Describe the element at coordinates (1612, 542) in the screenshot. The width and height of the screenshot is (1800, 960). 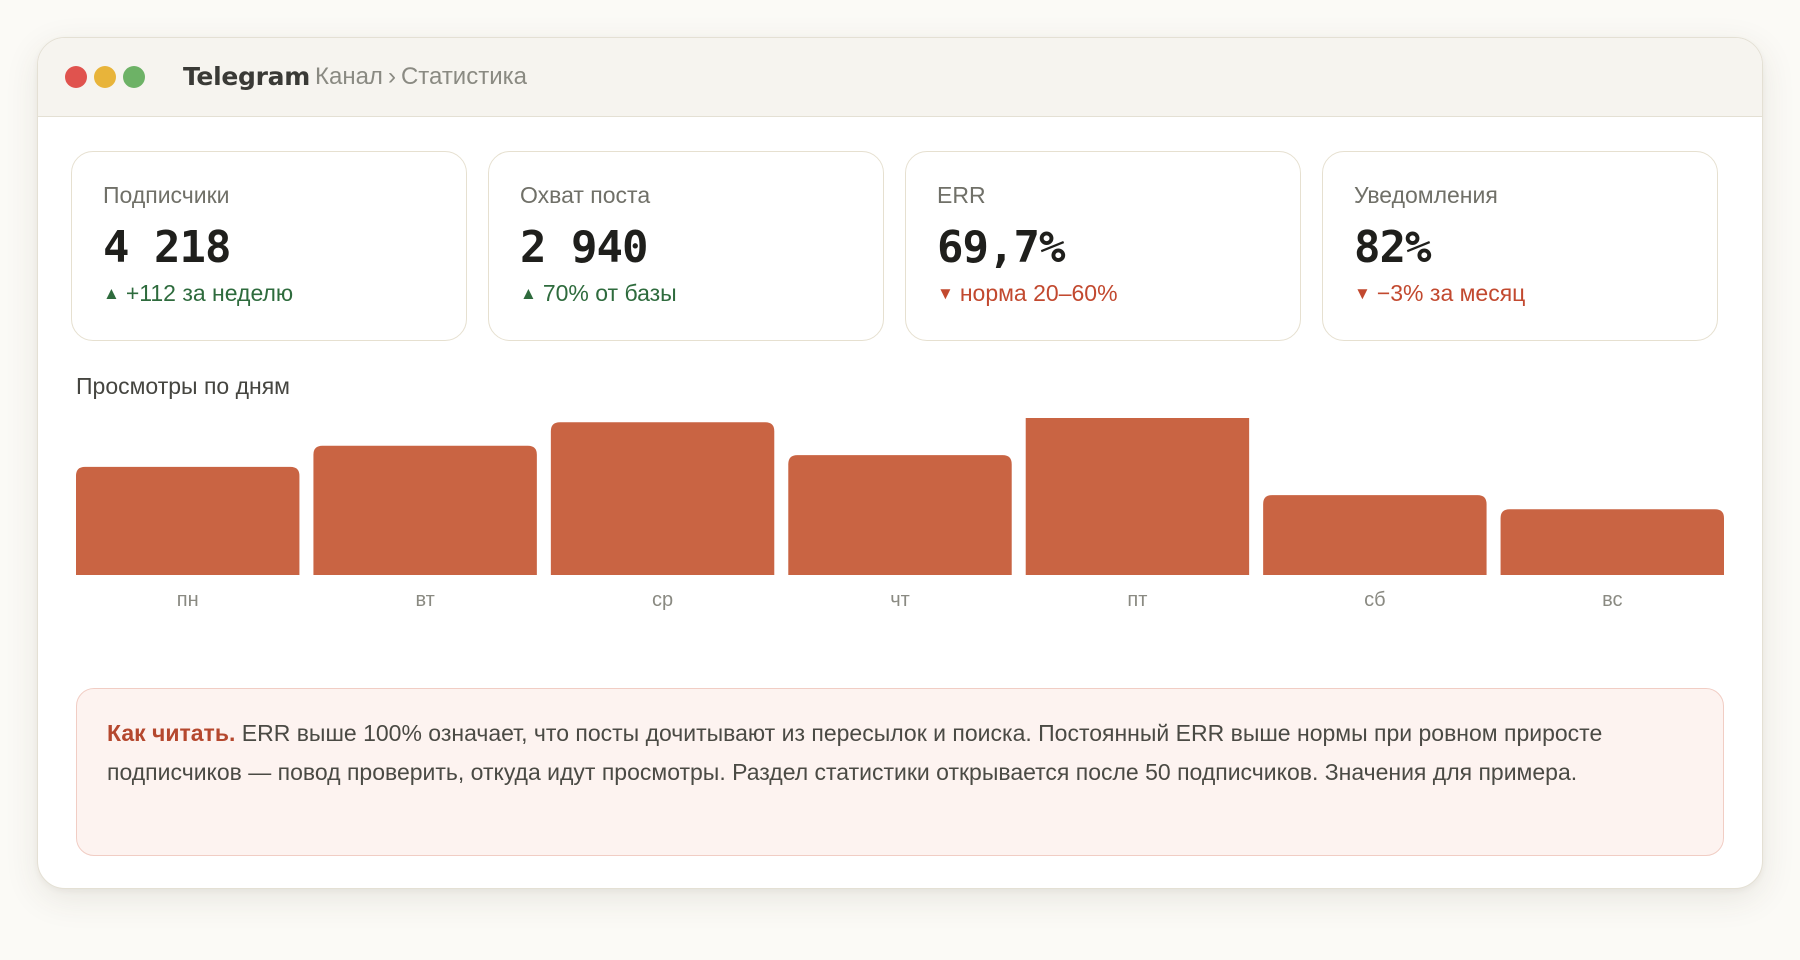
I see `chart-bar-вс` at that location.